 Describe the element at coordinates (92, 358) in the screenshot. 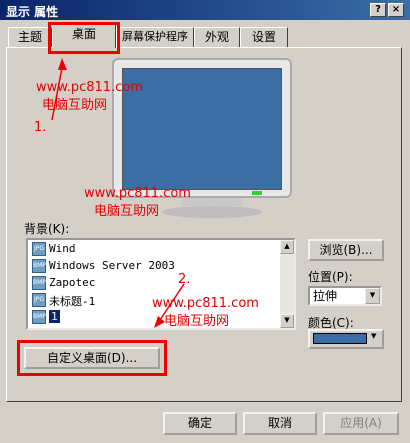

I see `highlight-customize-box` at that location.